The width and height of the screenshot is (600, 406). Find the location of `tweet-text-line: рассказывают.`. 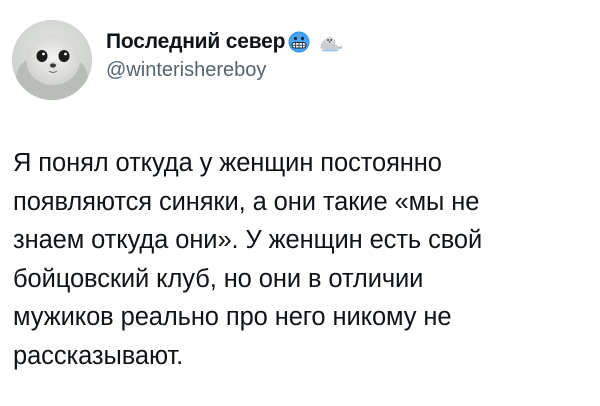

tweet-text-line: рассказывают. is located at coordinates (98, 355).